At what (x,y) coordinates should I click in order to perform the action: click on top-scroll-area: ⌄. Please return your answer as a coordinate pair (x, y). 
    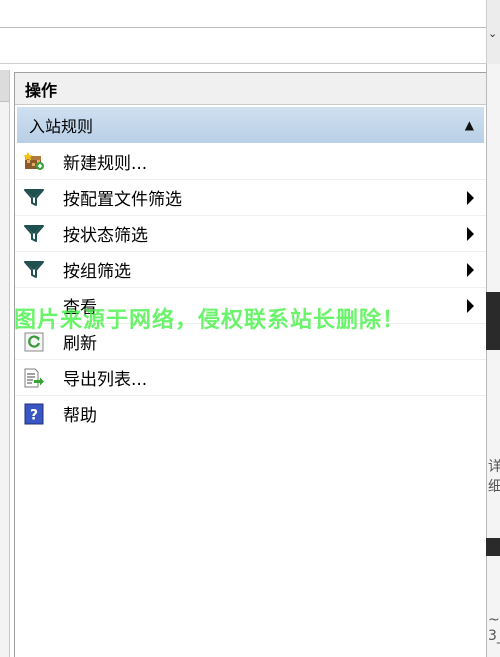
    Looking at the image, I should click on (493, 32).